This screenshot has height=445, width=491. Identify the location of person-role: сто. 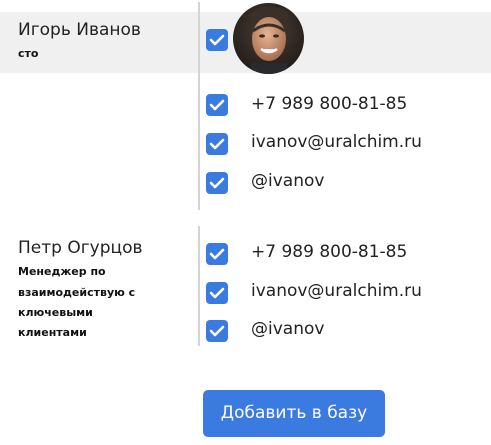
(28, 53).